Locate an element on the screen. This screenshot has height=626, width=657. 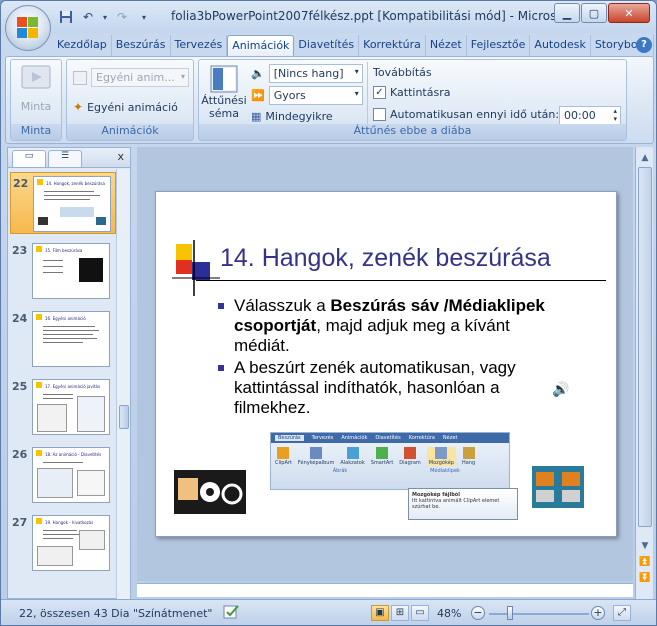
minimize-button: ▁ is located at coordinates (567, 13).